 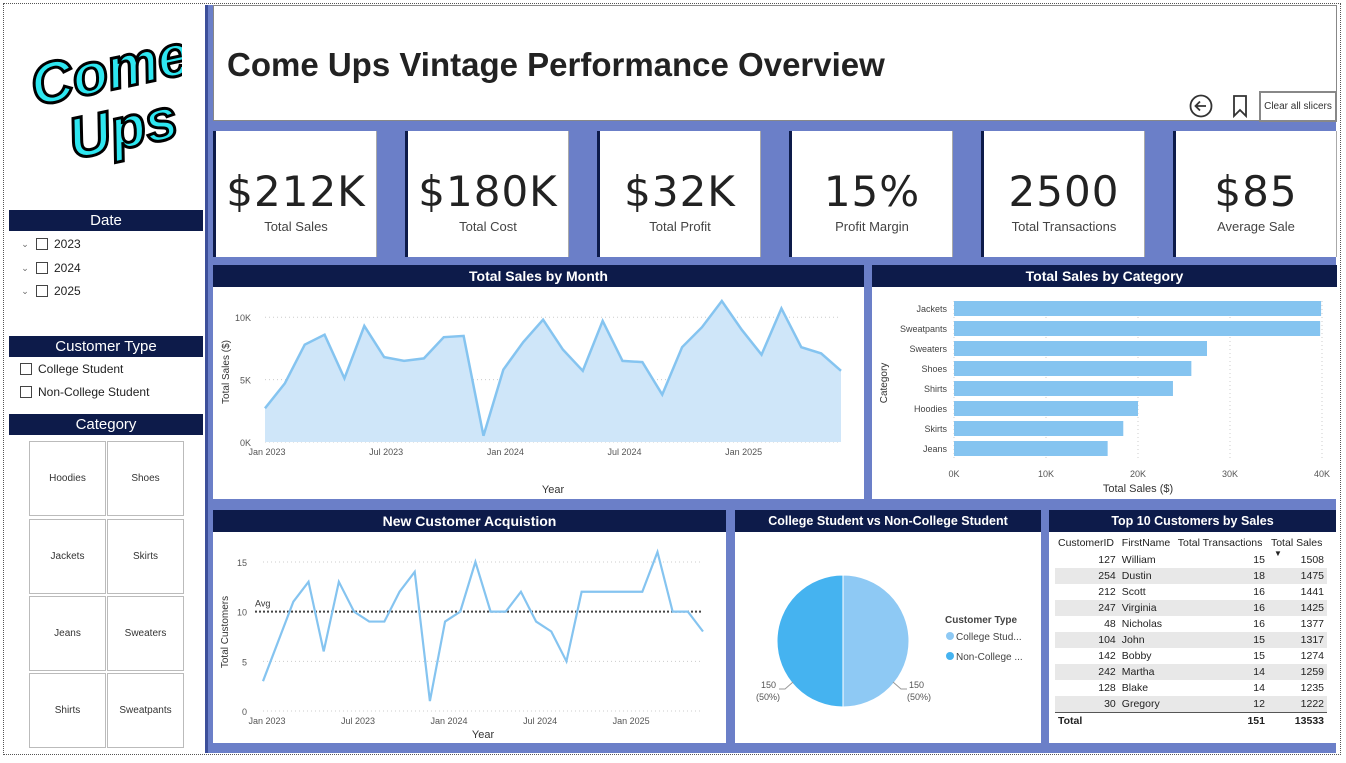 I want to click on customer-type-non-college: Non-College Student, so click(x=84, y=392).